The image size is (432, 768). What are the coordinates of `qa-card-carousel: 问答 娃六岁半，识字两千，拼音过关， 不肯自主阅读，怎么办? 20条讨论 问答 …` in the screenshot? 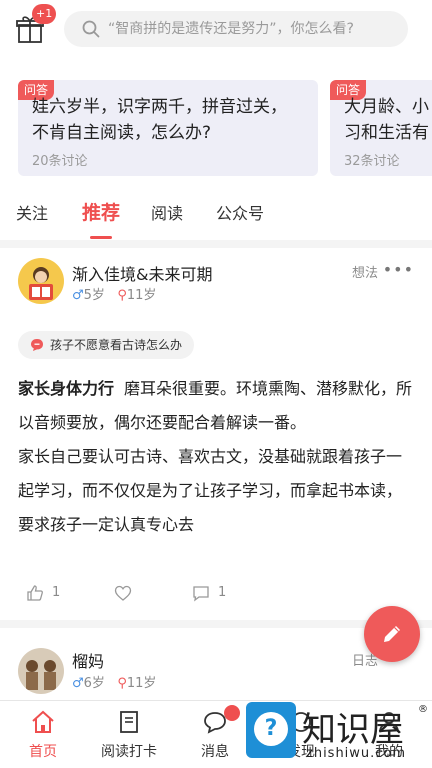 It's located at (216, 128).